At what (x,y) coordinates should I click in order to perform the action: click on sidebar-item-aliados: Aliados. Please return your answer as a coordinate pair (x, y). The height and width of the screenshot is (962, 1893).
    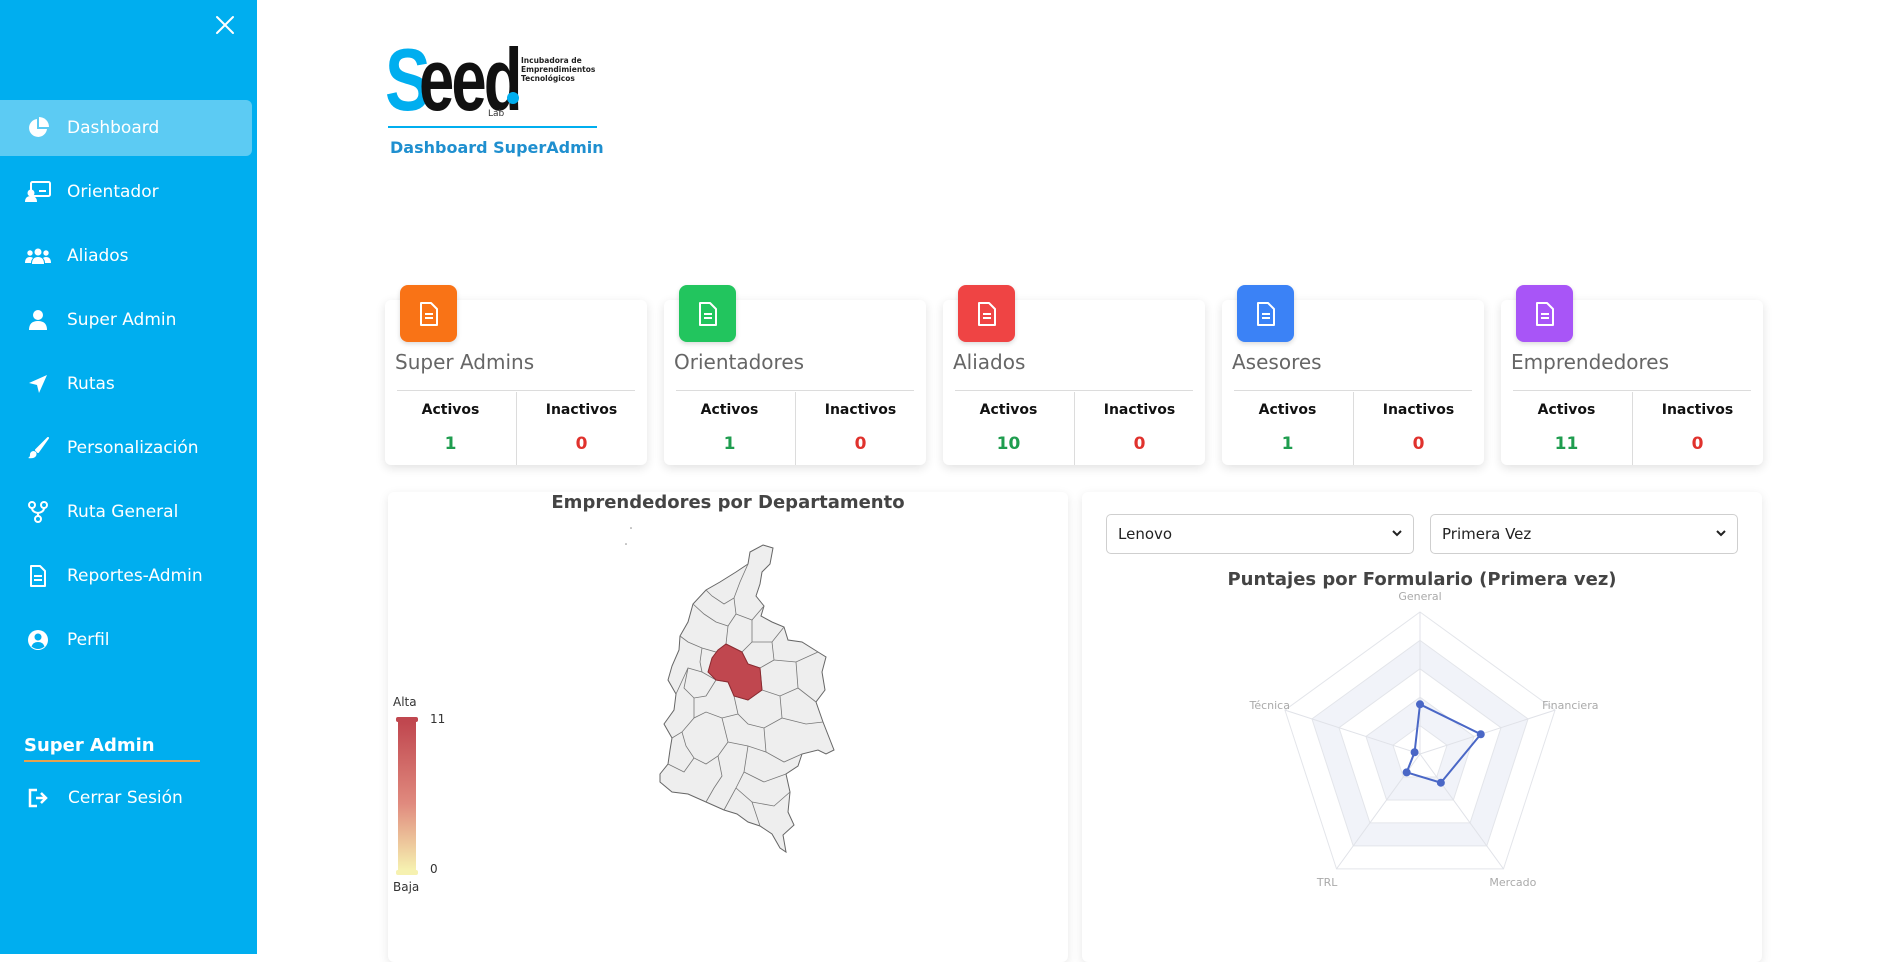
    Looking at the image, I should click on (128, 256).